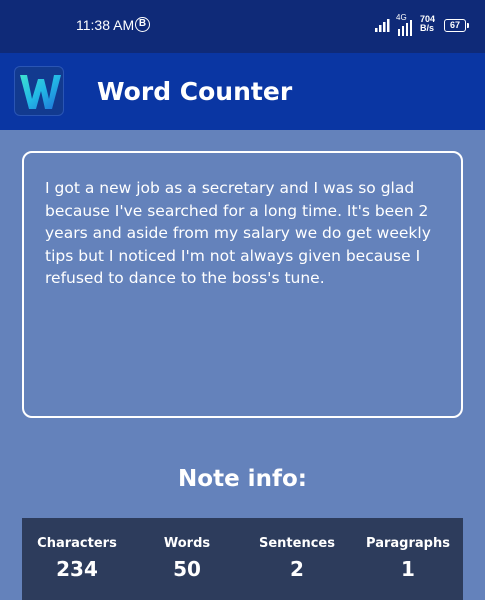 The width and height of the screenshot is (485, 600). I want to click on app-title: Word Counter, so click(195, 91).